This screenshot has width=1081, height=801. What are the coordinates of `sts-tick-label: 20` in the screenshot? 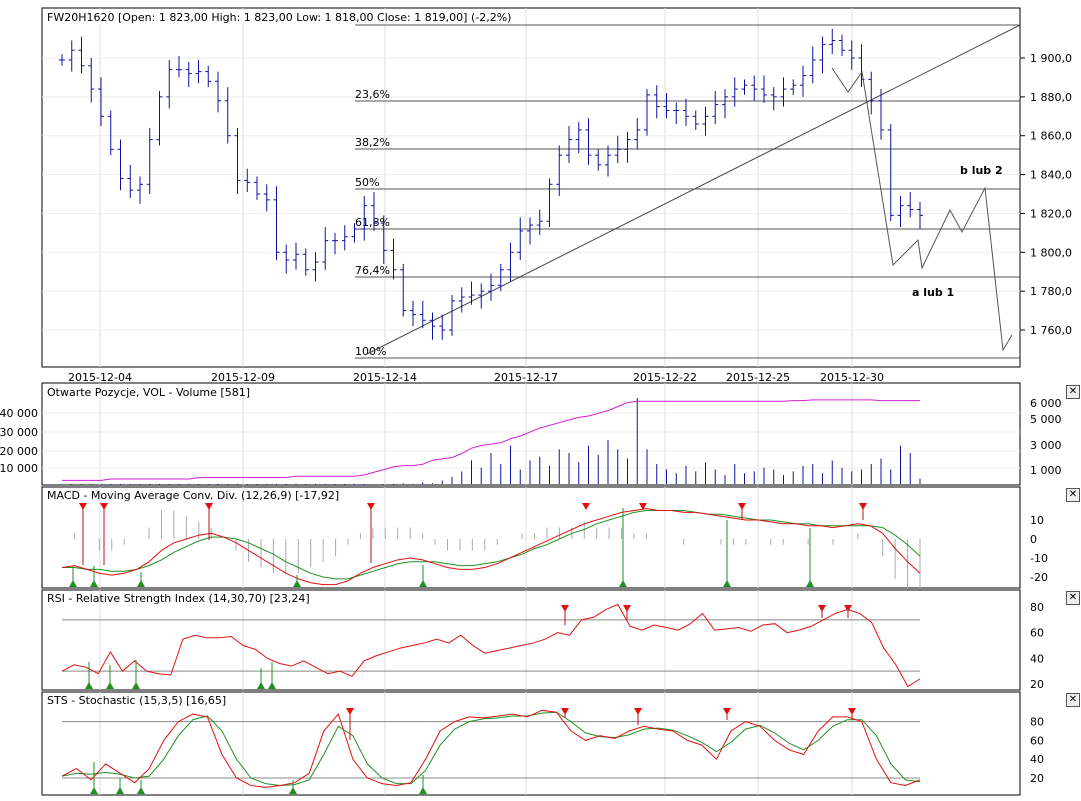 It's located at (1037, 778).